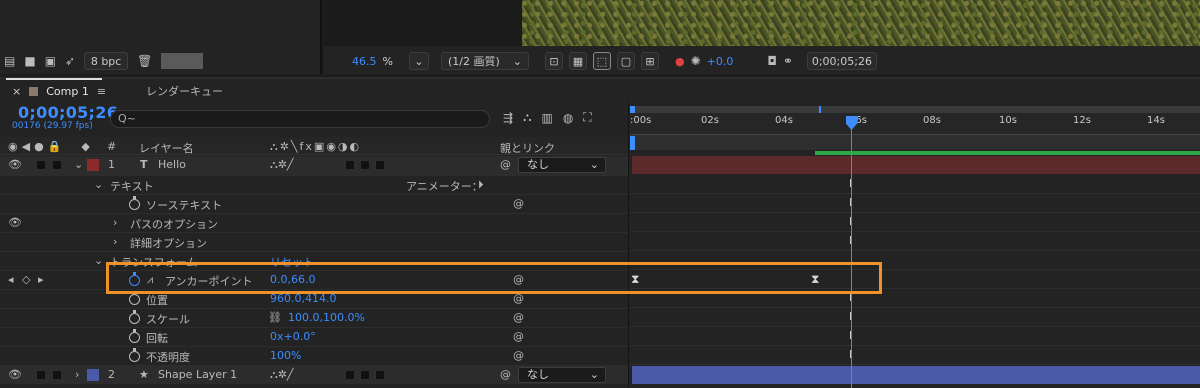  I want to click on prop-more-options: › 詳細オプション, so click(314, 241).